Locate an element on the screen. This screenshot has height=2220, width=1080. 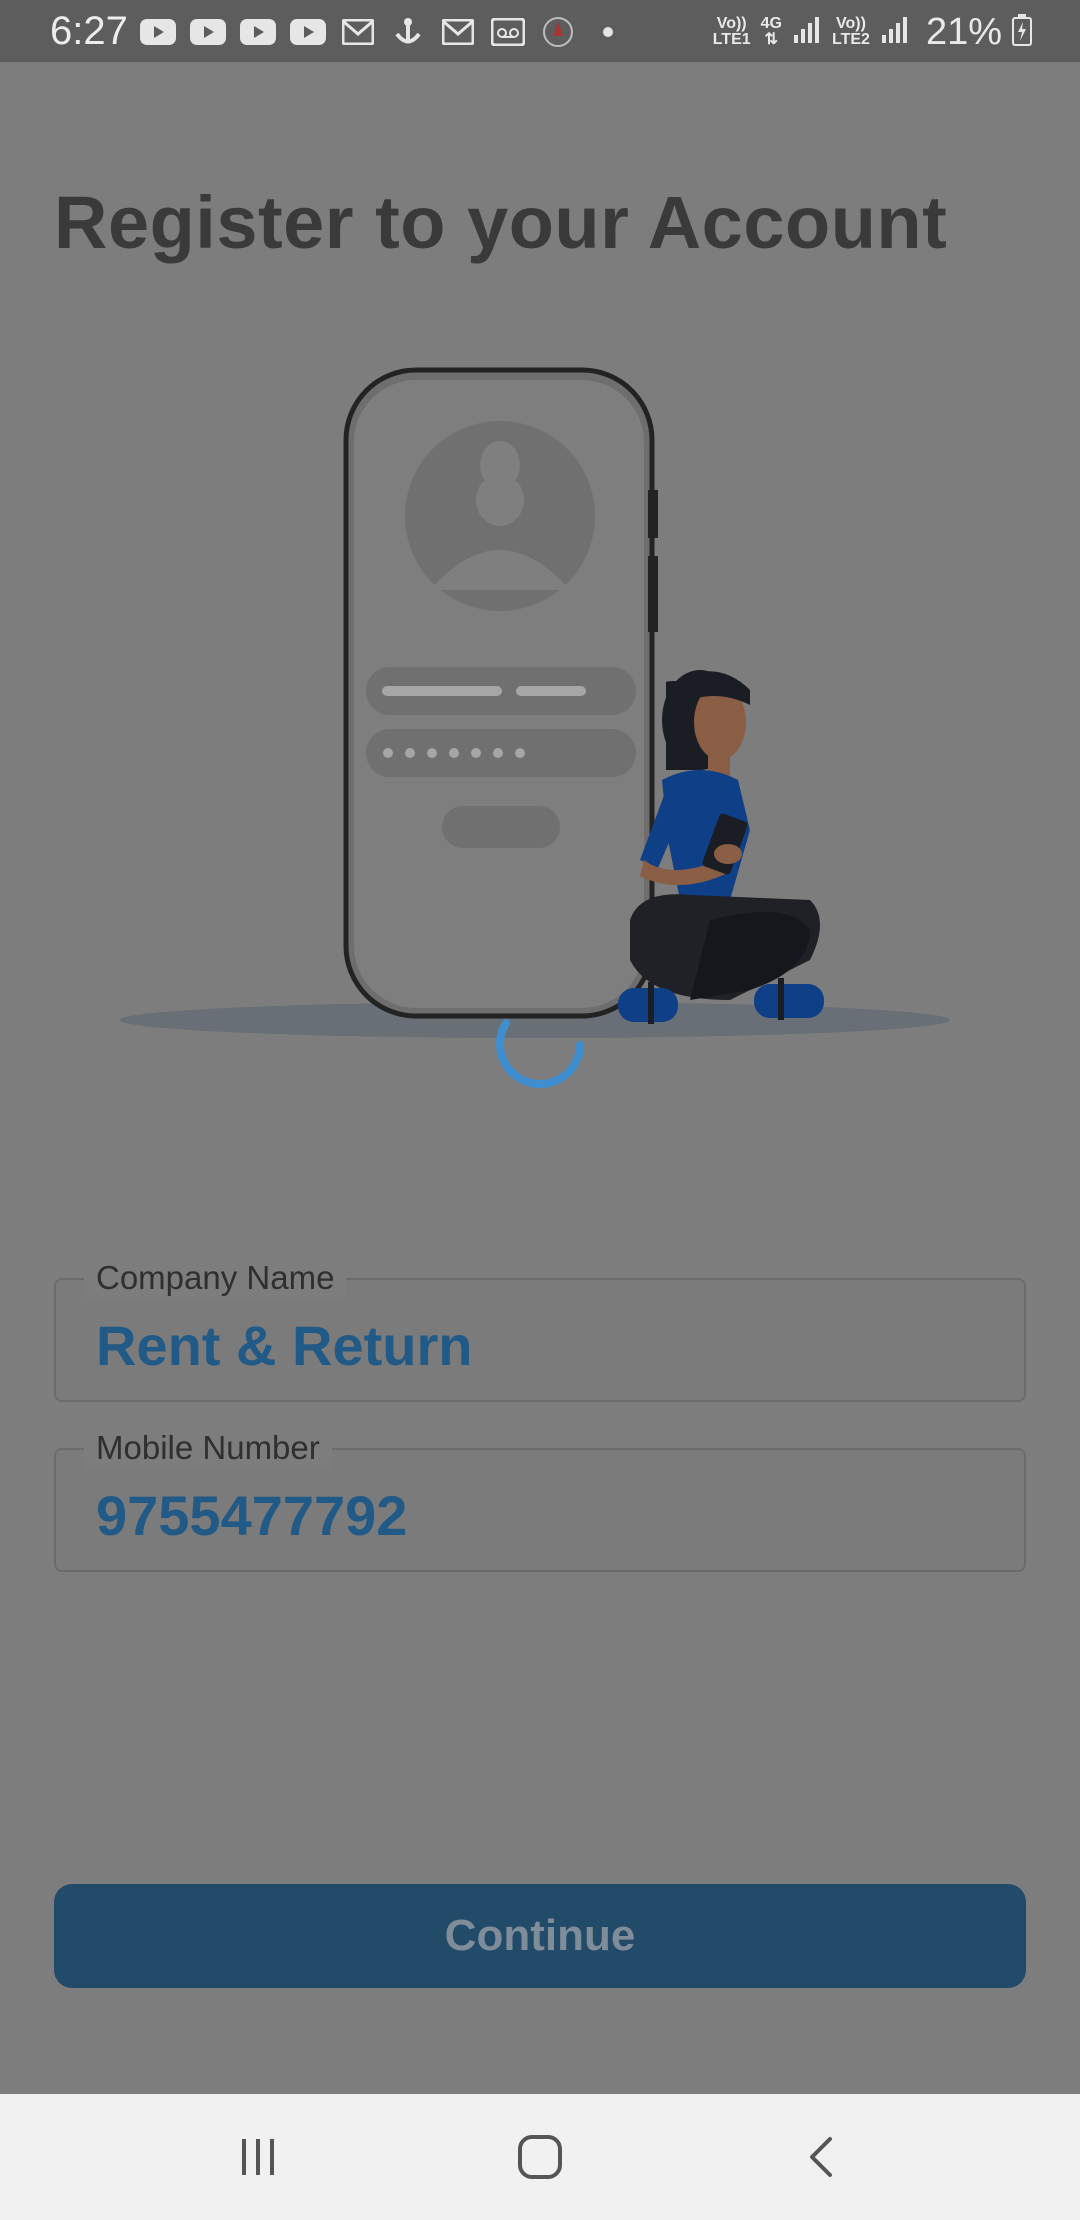
navigation-bar is located at coordinates (540, 2157).